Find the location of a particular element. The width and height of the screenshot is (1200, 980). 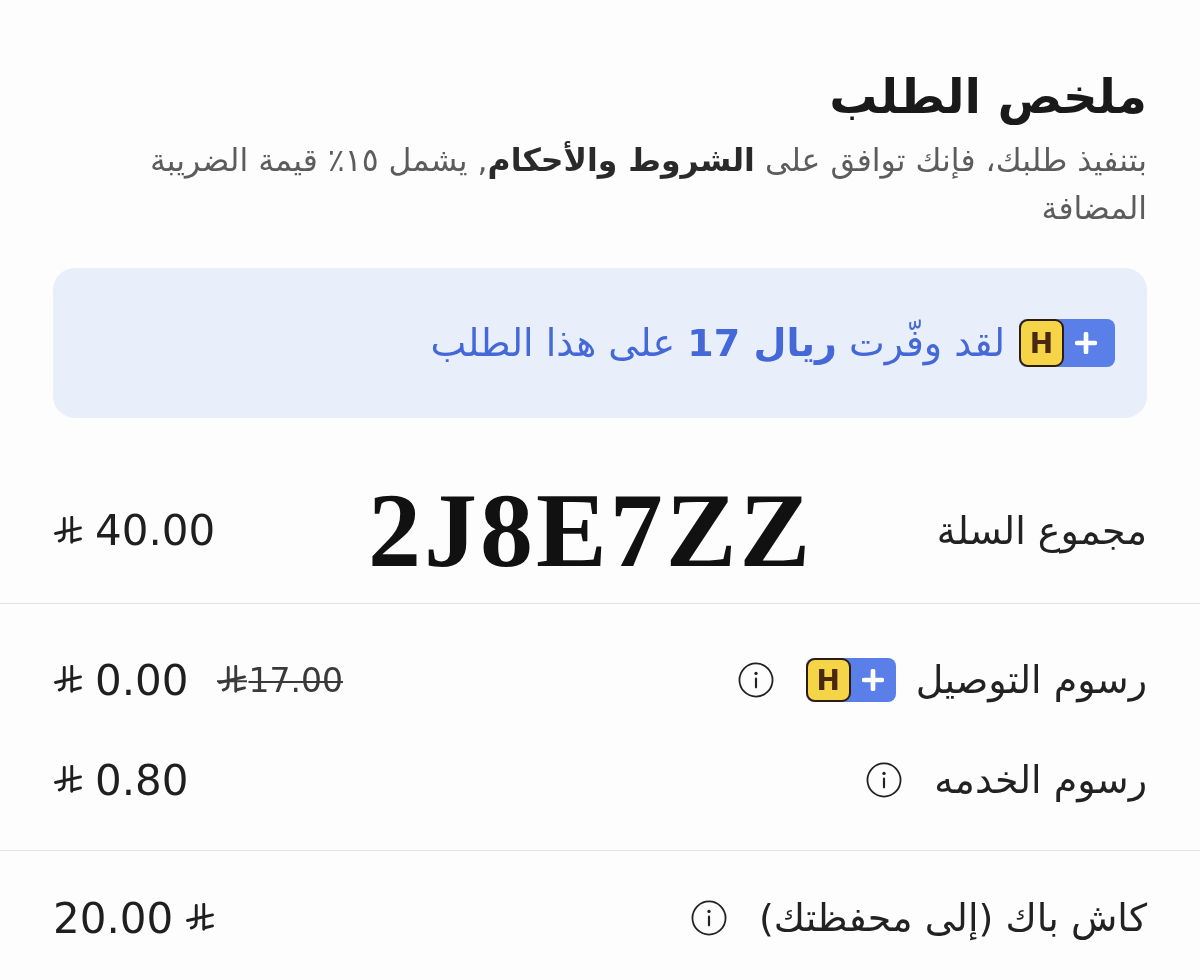

price-value: 20.00 is located at coordinates (113, 918).